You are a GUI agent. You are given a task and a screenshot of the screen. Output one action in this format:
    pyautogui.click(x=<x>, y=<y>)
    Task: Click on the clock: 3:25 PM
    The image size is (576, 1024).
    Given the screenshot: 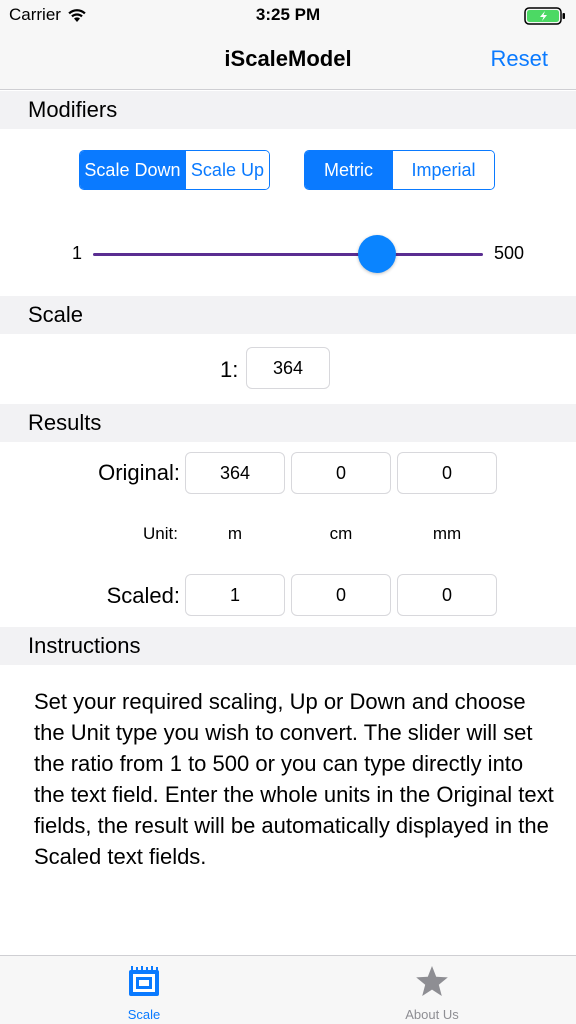 What is the action you would take?
    pyautogui.click(x=288, y=14)
    